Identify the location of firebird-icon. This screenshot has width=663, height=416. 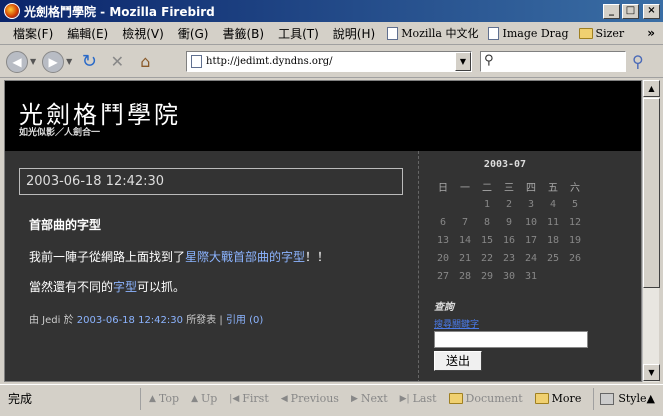
(12, 11).